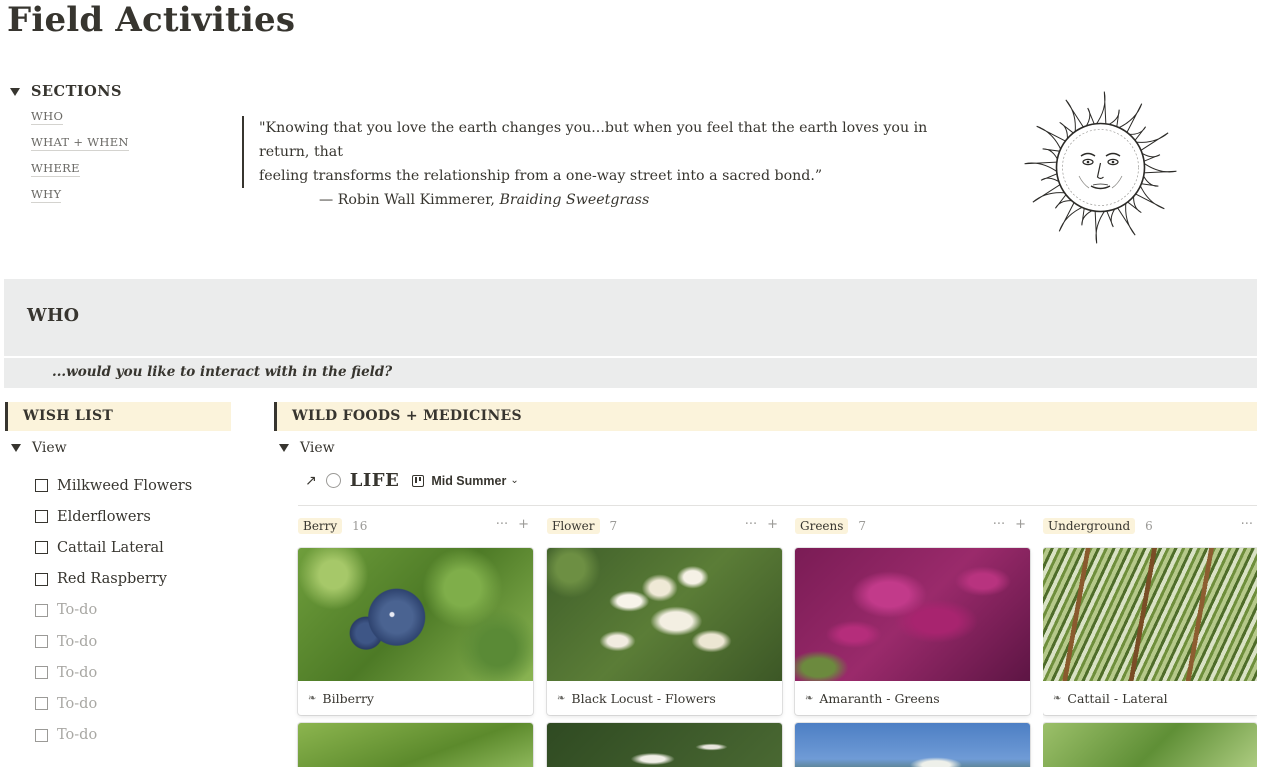 Image resolution: width=1261 pixels, height=767 pixels. I want to click on wild-foods-heading-block: WILD FOODS + MEDICINES, so click(765, 416).